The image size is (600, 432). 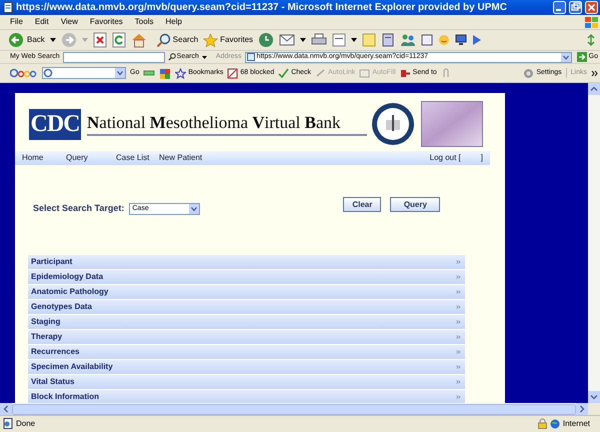 What do you see at coordinates (26, 40) in the screenshot?
I see `back-button: Back` at bounding box center [26, 40].